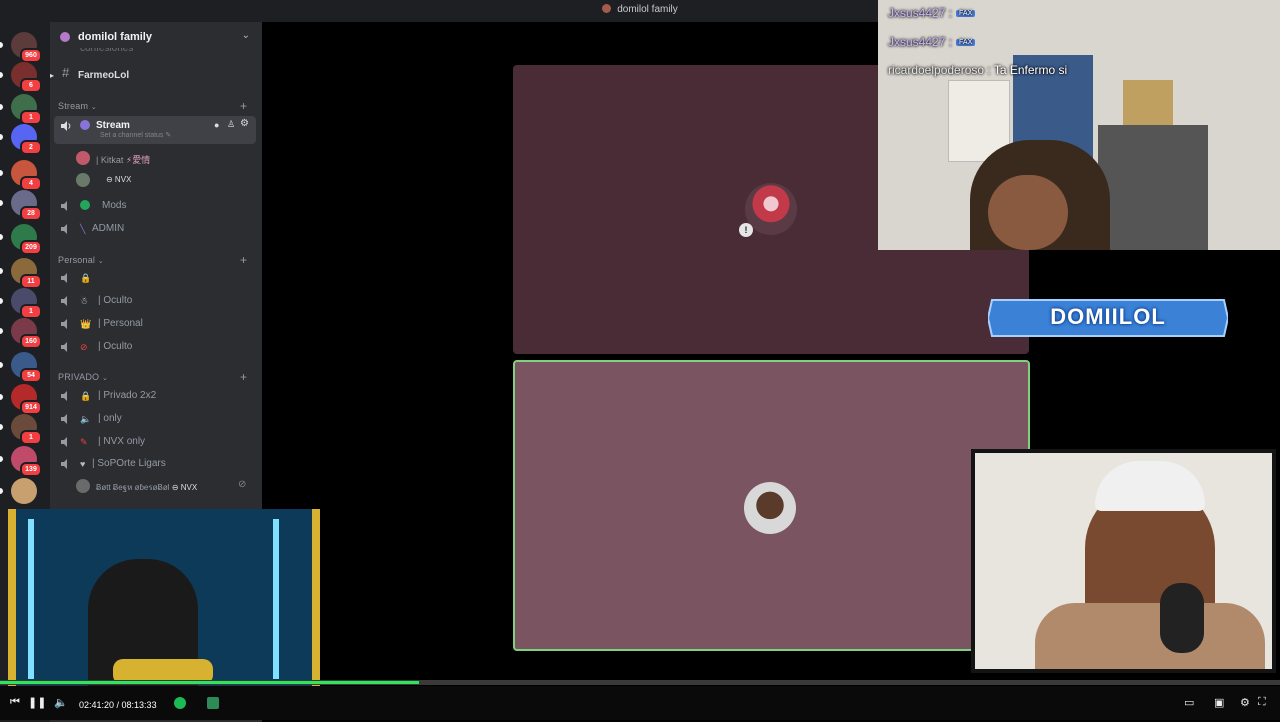 The image size is (1280, 722). What do you see at coordinates (920, 13) in the screenshot?
I see `chat-username: Jxsus4427 :` at bounding box center [920, 13].